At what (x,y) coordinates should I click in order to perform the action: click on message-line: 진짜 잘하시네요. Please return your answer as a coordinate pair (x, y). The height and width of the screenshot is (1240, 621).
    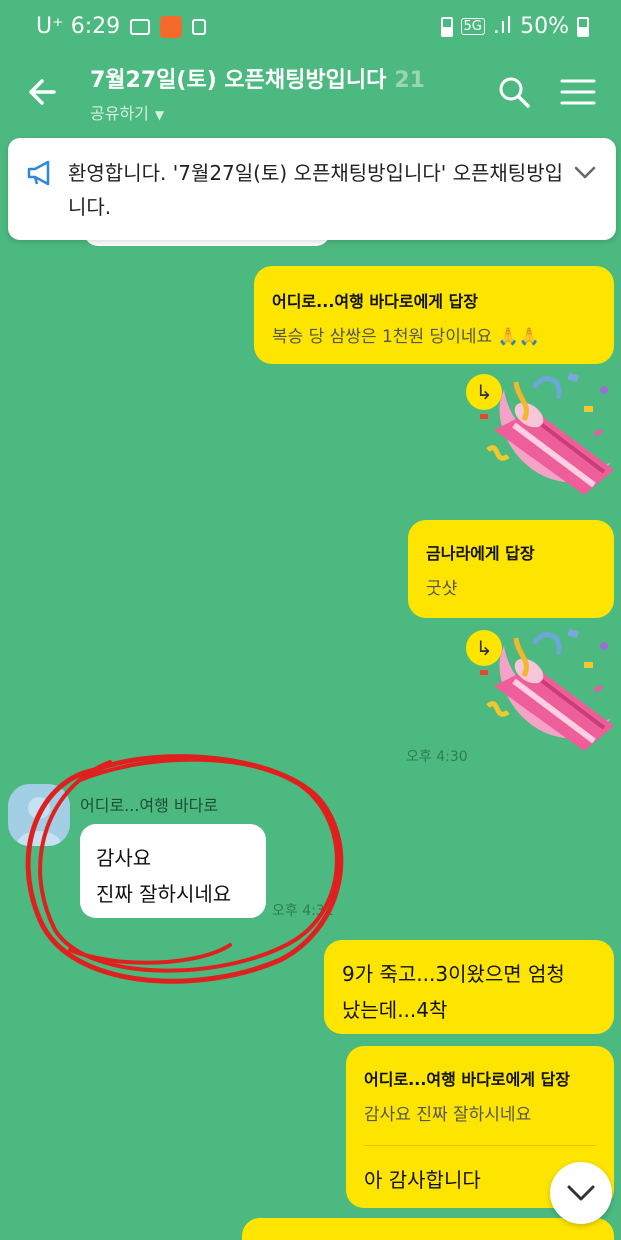
    Looking at the image, I should click on (164, 894).